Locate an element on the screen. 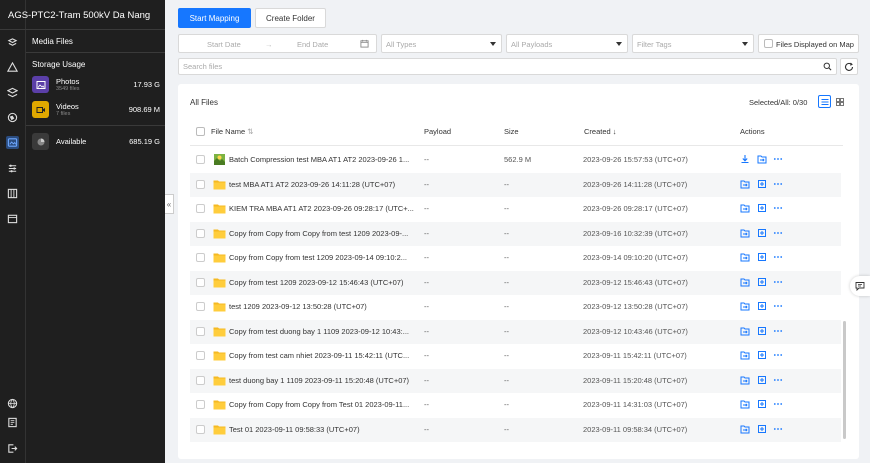 The width and height of the screenshot is (870, 463). download-icon is located at coordinates (745, 159).